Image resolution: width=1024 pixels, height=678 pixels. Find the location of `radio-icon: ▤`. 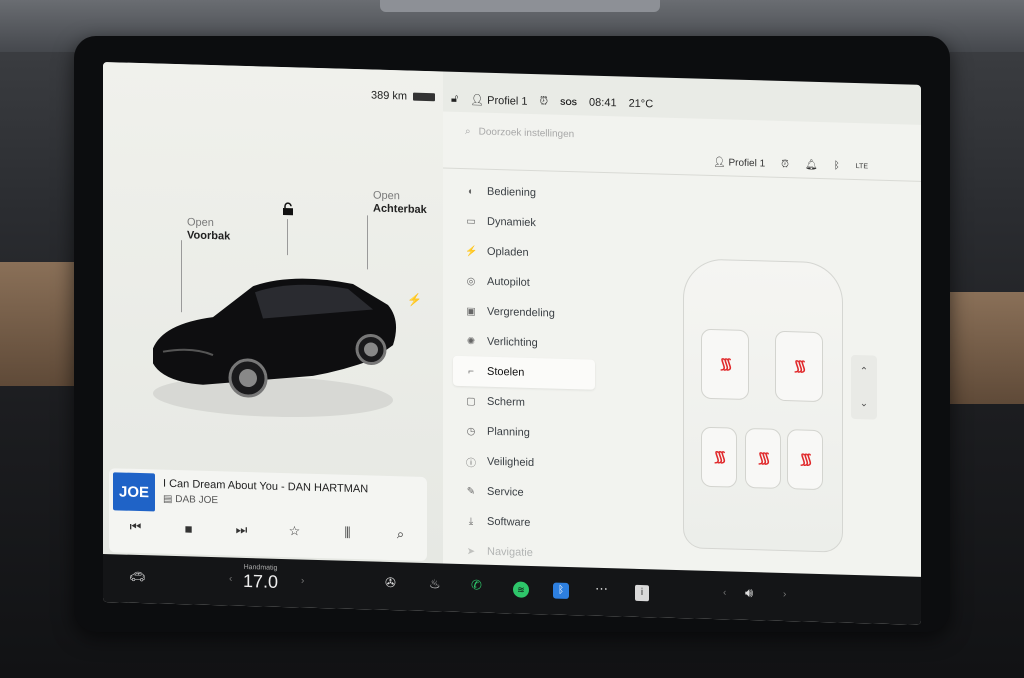

radio-icon: ▤ is located at coordinates (169, 499).